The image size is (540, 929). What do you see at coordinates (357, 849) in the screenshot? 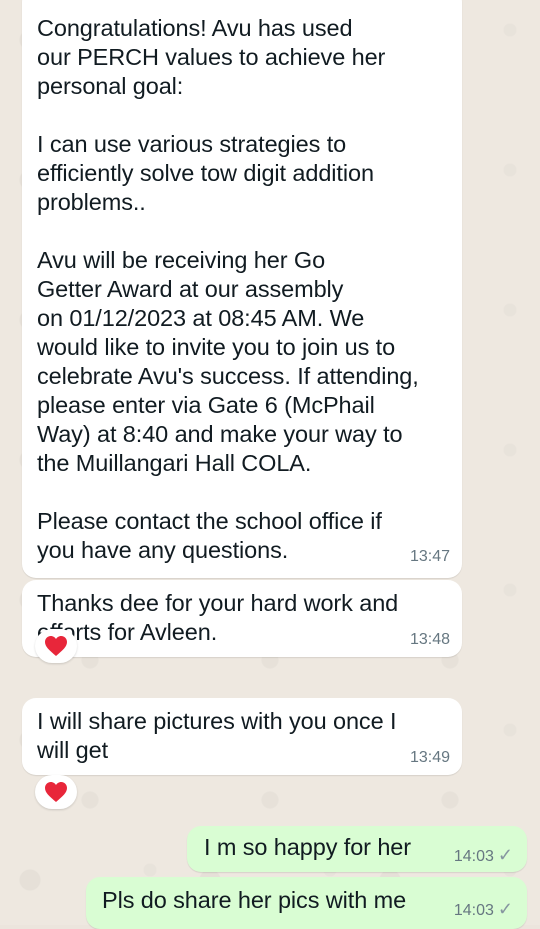
I see `outgoing-message-bubble: I m so happy for her 14:03 ✓` at bounding box center [357, 849].